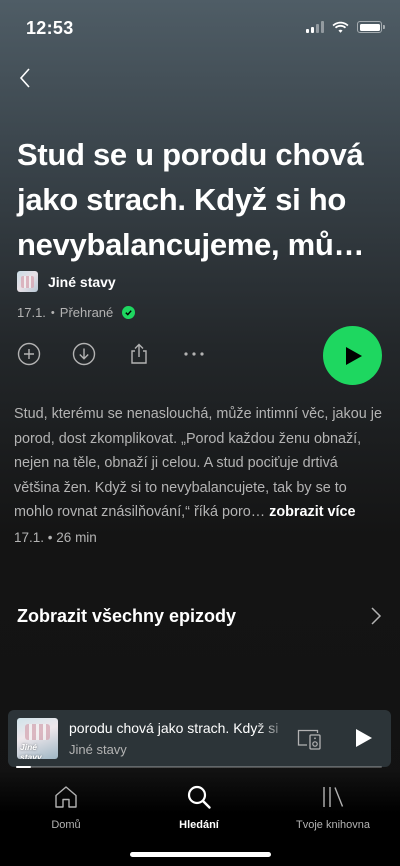 The height and width of the screenshot is (866, 400). I want to click on cellular-signal-icon, so click(315, 27).